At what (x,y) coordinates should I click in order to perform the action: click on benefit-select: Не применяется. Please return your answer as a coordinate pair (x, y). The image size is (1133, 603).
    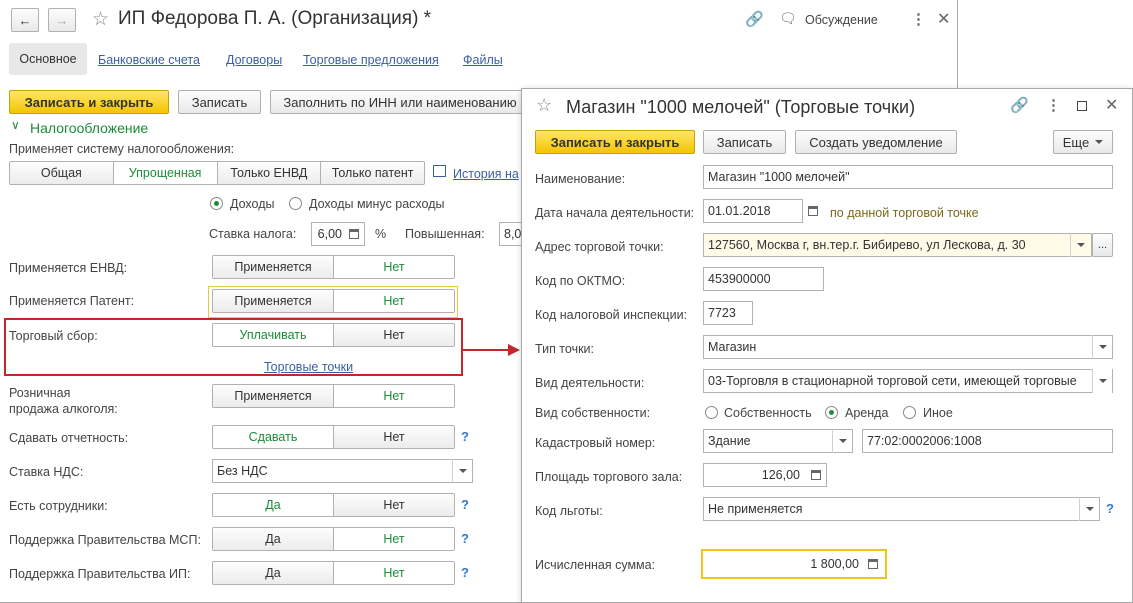
    Looking at the image, I should click on (901, 509).